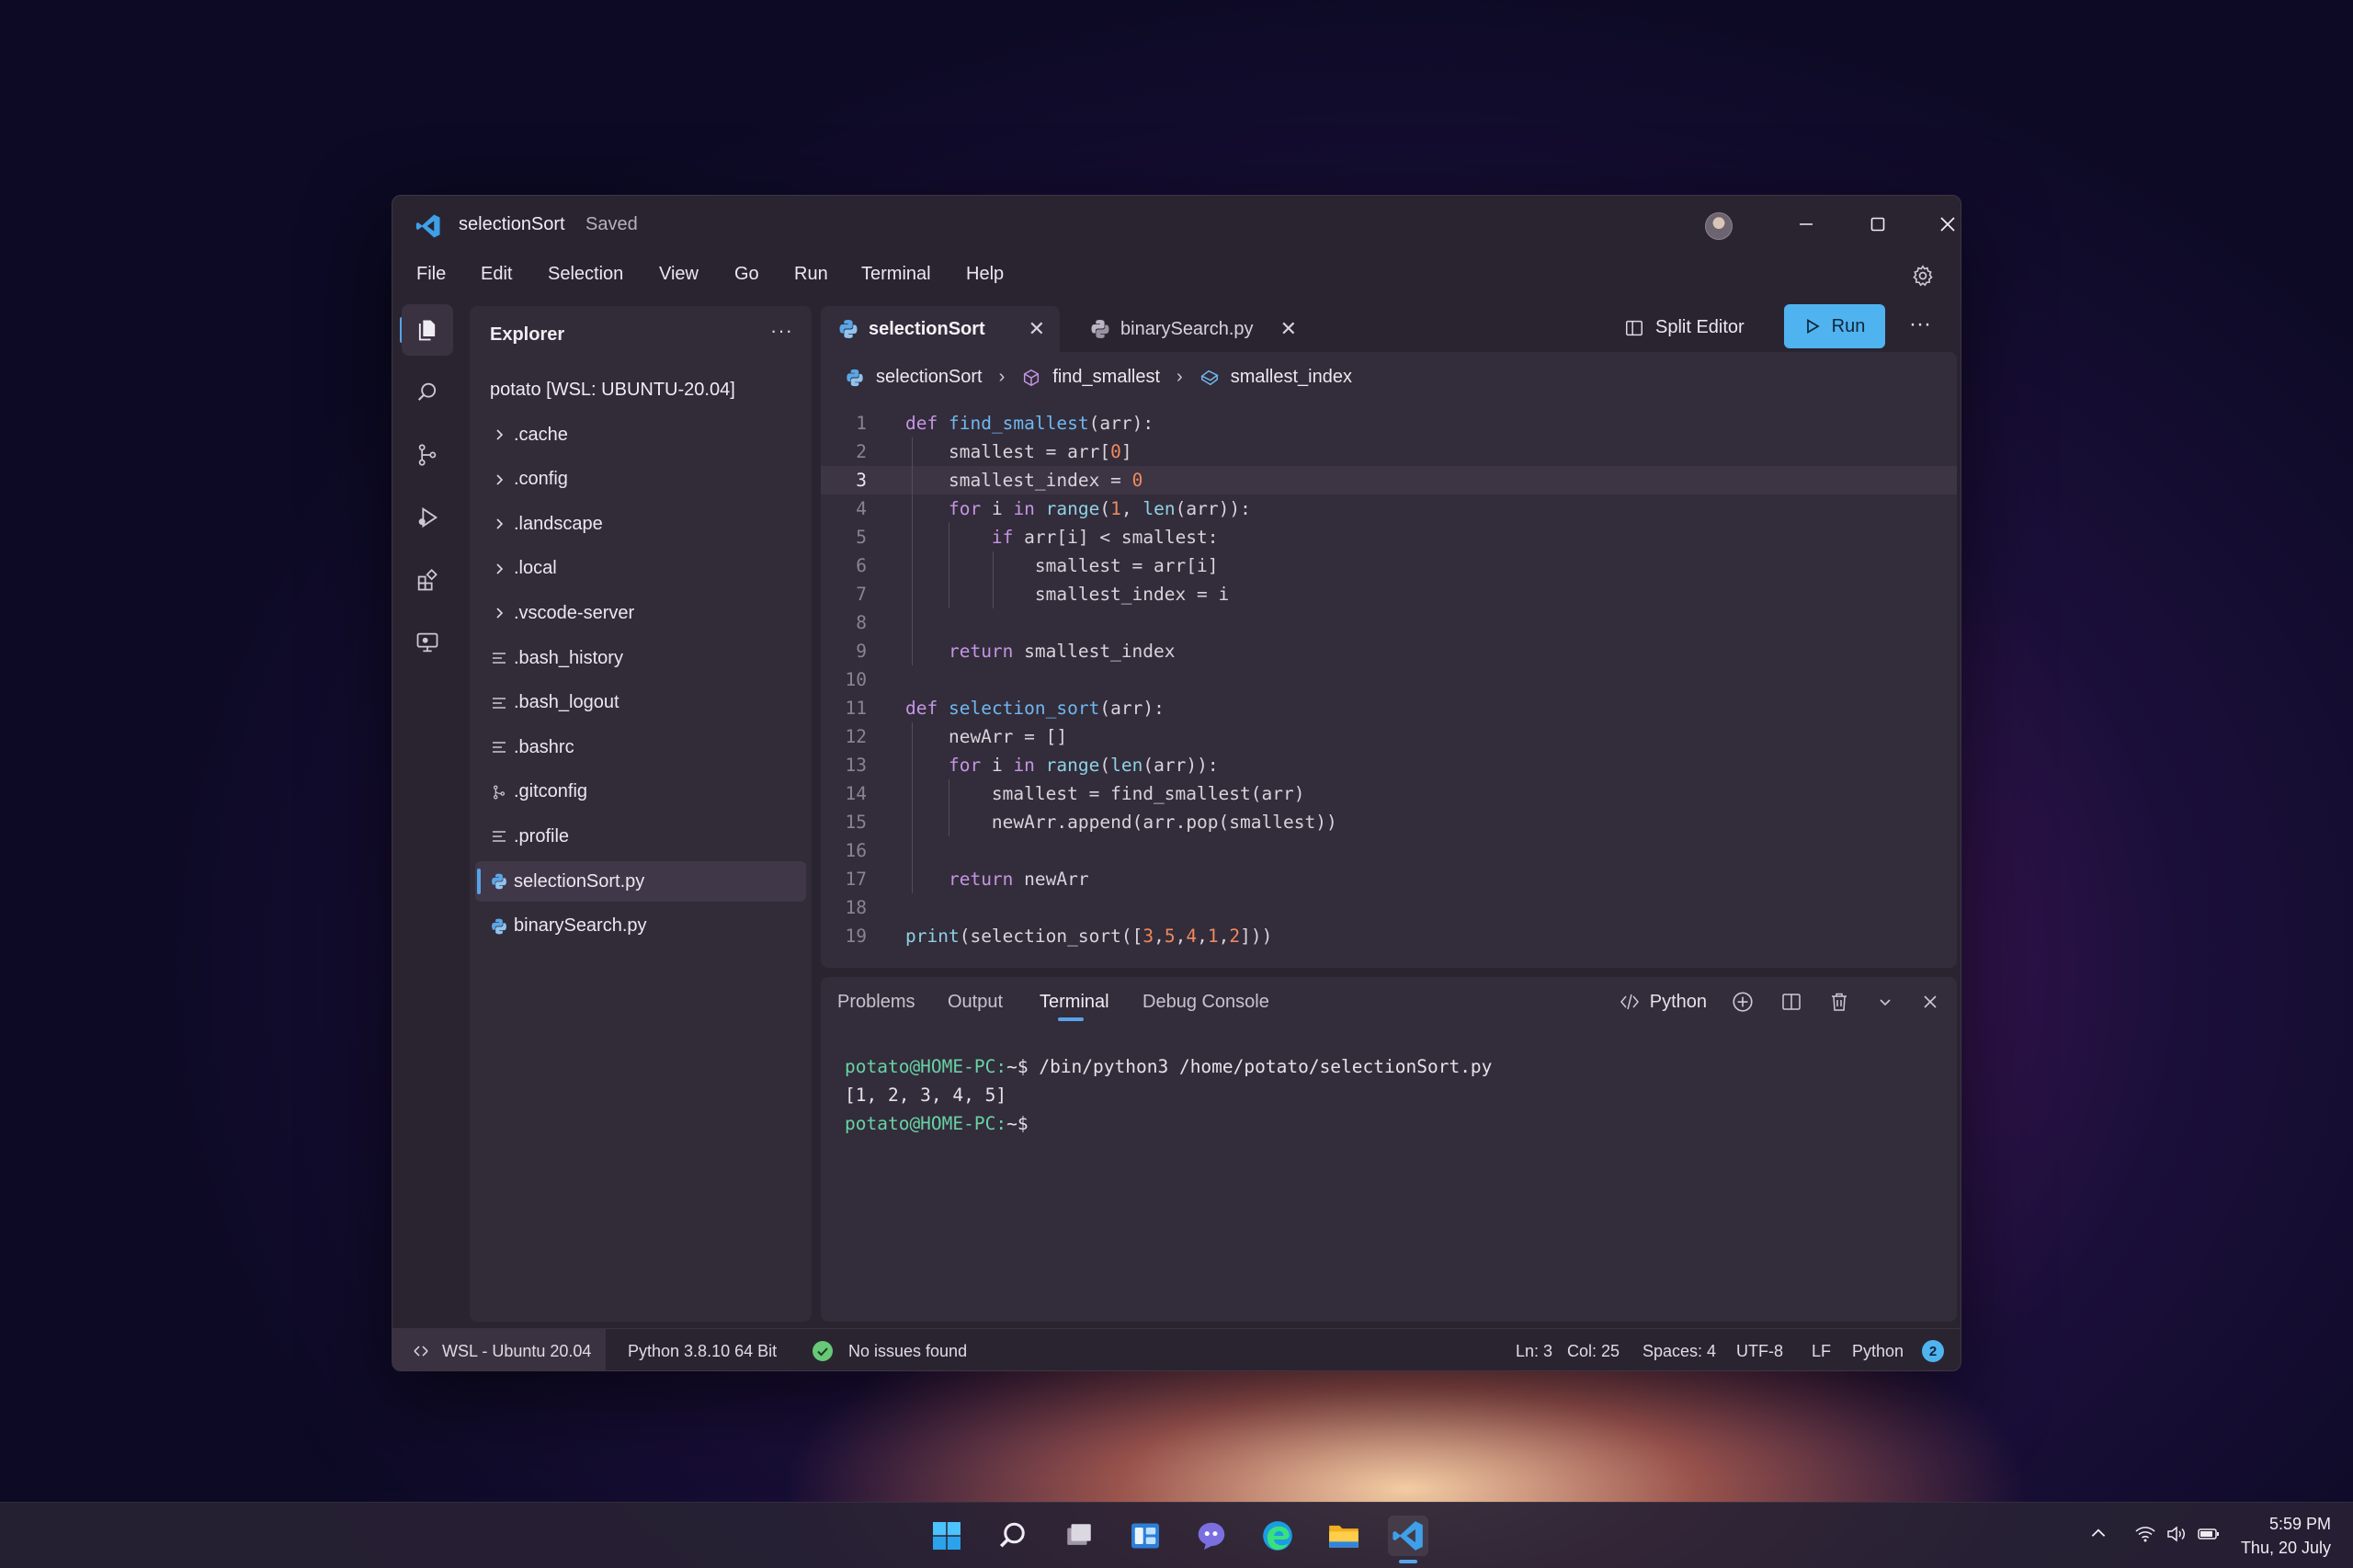  What do you see at coordinates (889, 1351) in the screenshot?
I see `issues-status: No issues found` at bounding box center [889, 1351].